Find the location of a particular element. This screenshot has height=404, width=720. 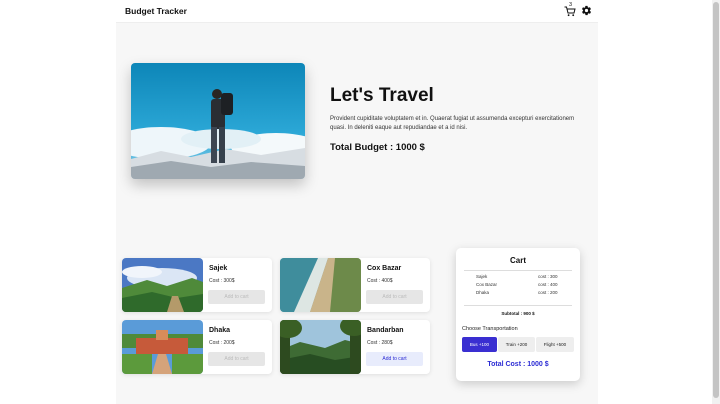

place-cost: Cost : 280$ is located at coordinates (380, 343).